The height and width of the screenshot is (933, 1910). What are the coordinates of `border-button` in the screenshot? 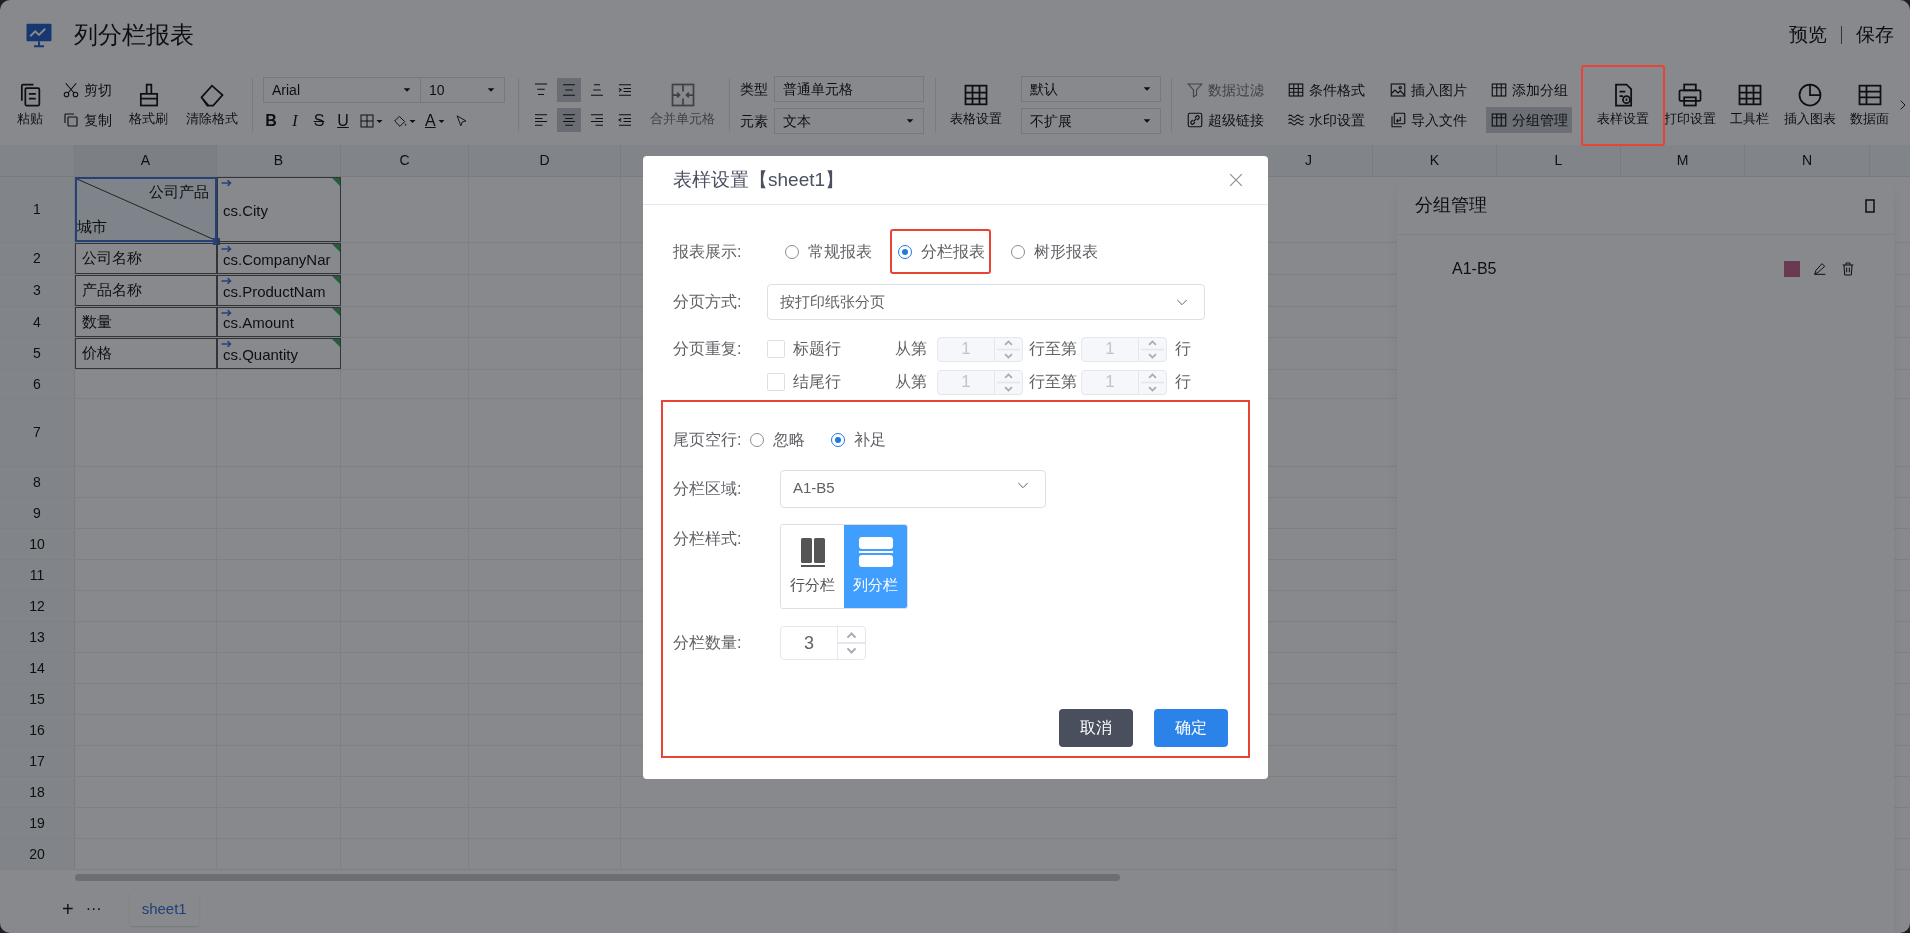 It's located at (371, 121).